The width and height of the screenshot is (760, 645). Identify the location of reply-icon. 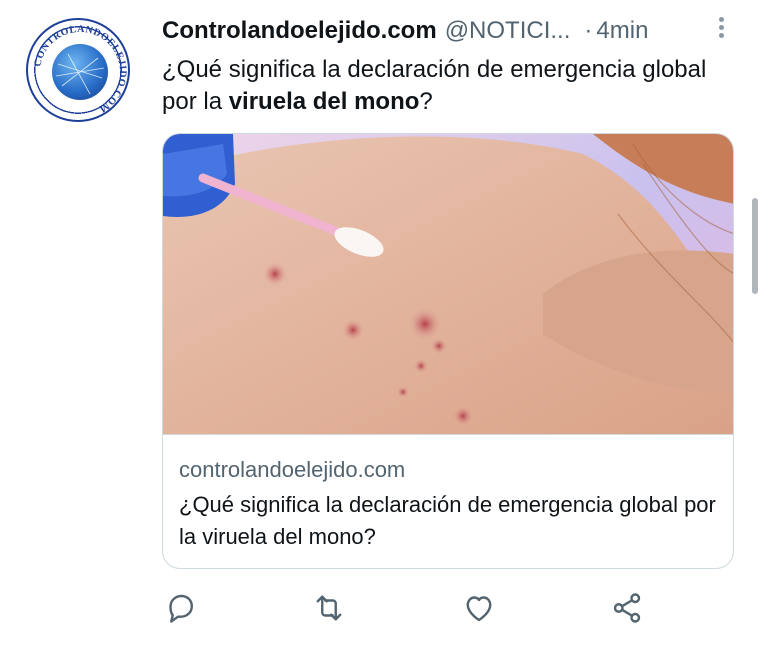
(181, 608).